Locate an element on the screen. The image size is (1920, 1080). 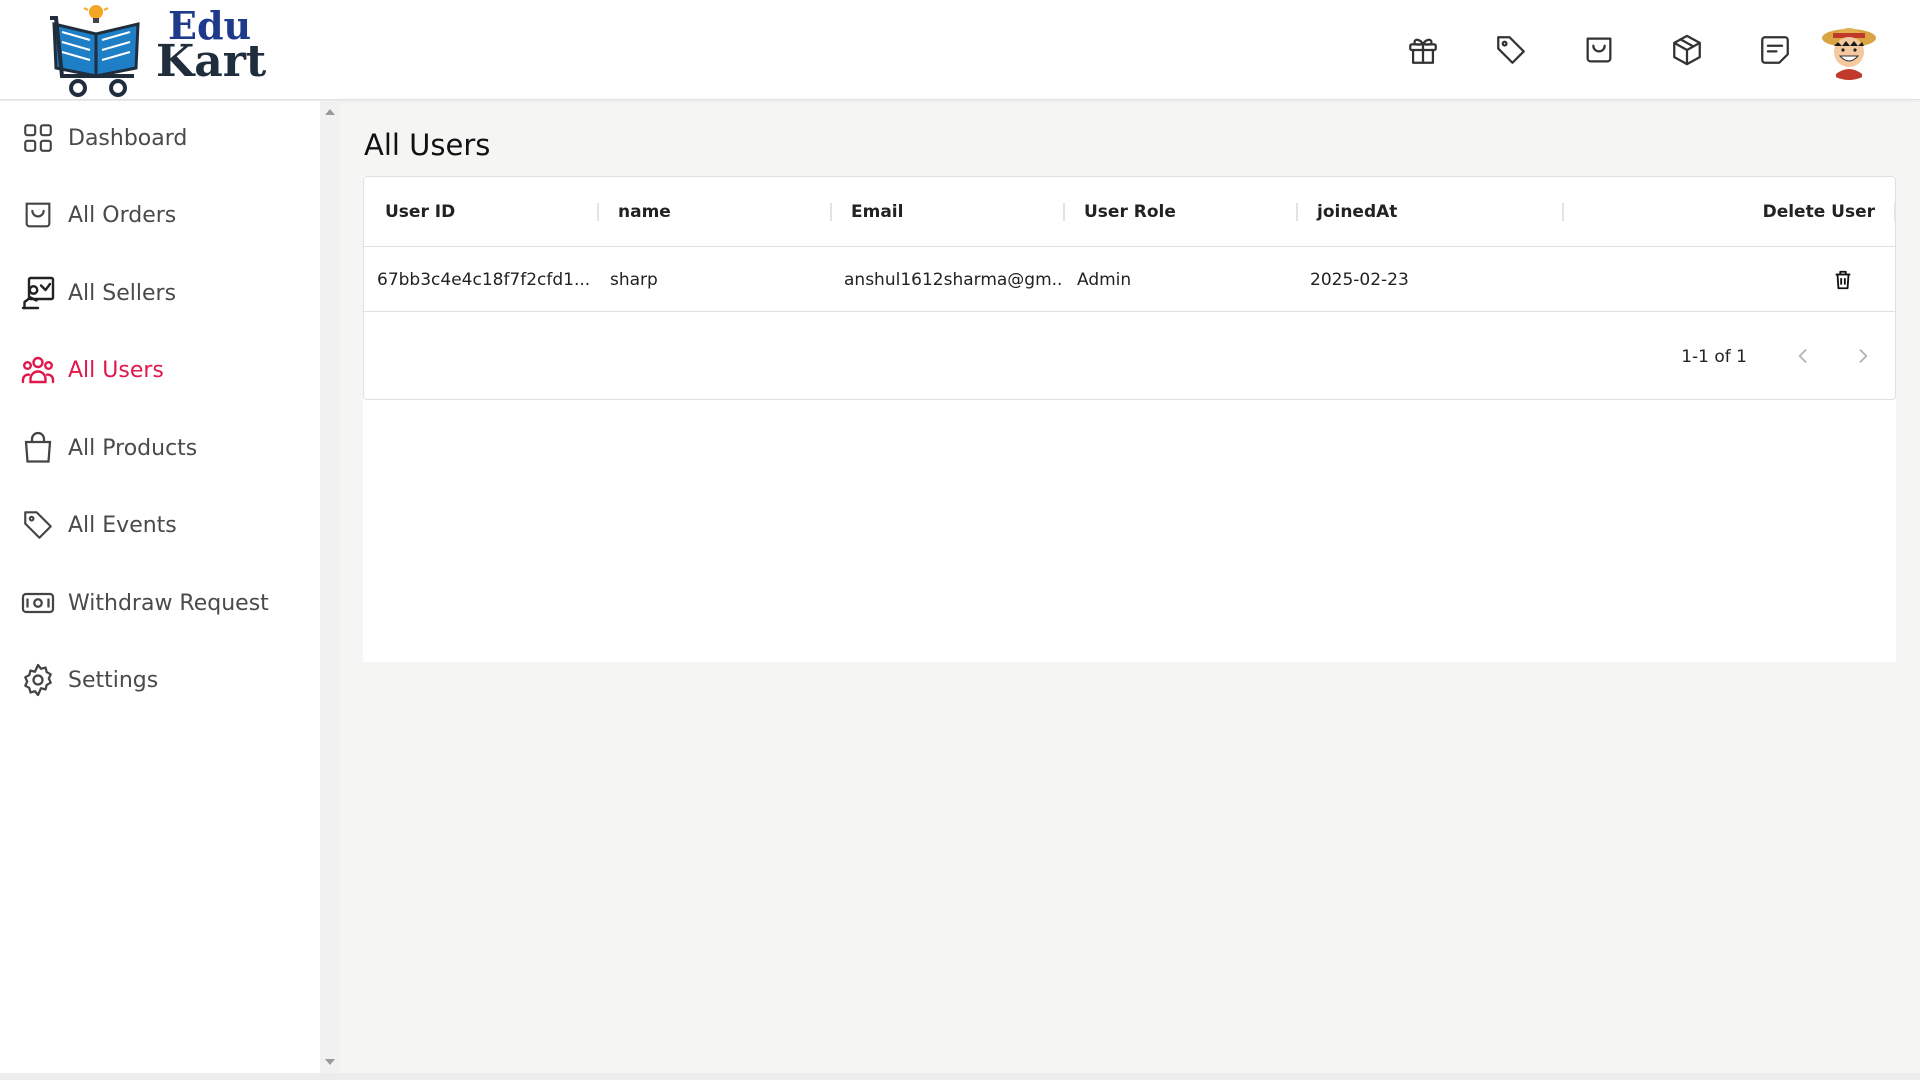
pagination-range: 1-1 of 1 is located at coordinates (1714, 356).